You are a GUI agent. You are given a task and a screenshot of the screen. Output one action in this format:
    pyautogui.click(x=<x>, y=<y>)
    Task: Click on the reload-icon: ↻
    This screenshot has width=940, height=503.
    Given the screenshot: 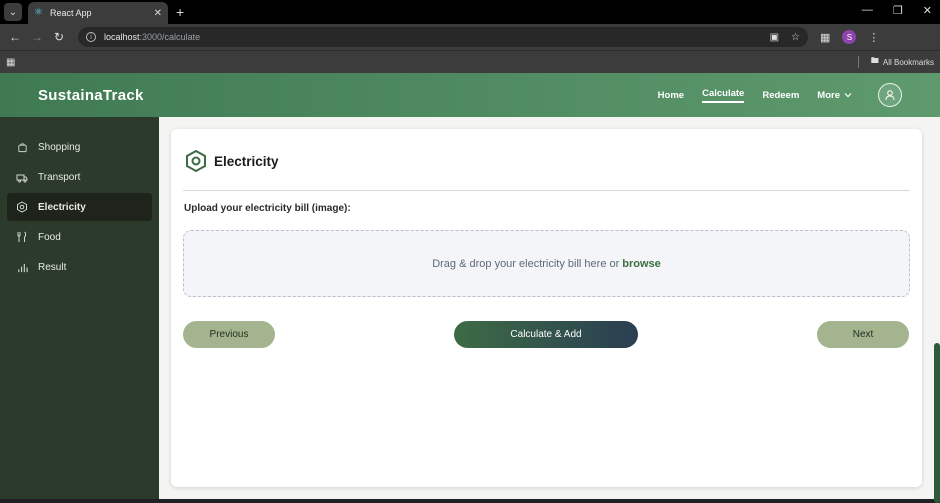 What is the action you would take?
    pyautogui.click(x=59, y=37)
    